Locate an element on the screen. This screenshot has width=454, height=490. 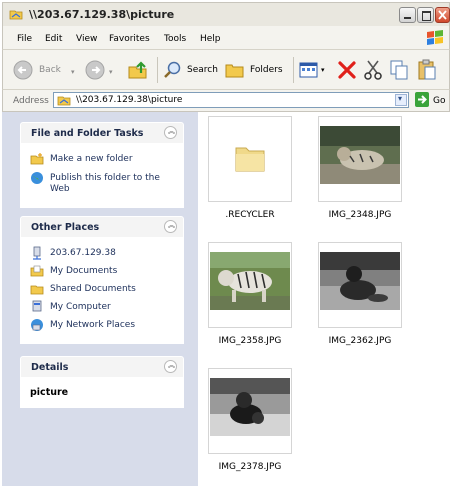
minimize-icon is located at coordinates (407, 18).